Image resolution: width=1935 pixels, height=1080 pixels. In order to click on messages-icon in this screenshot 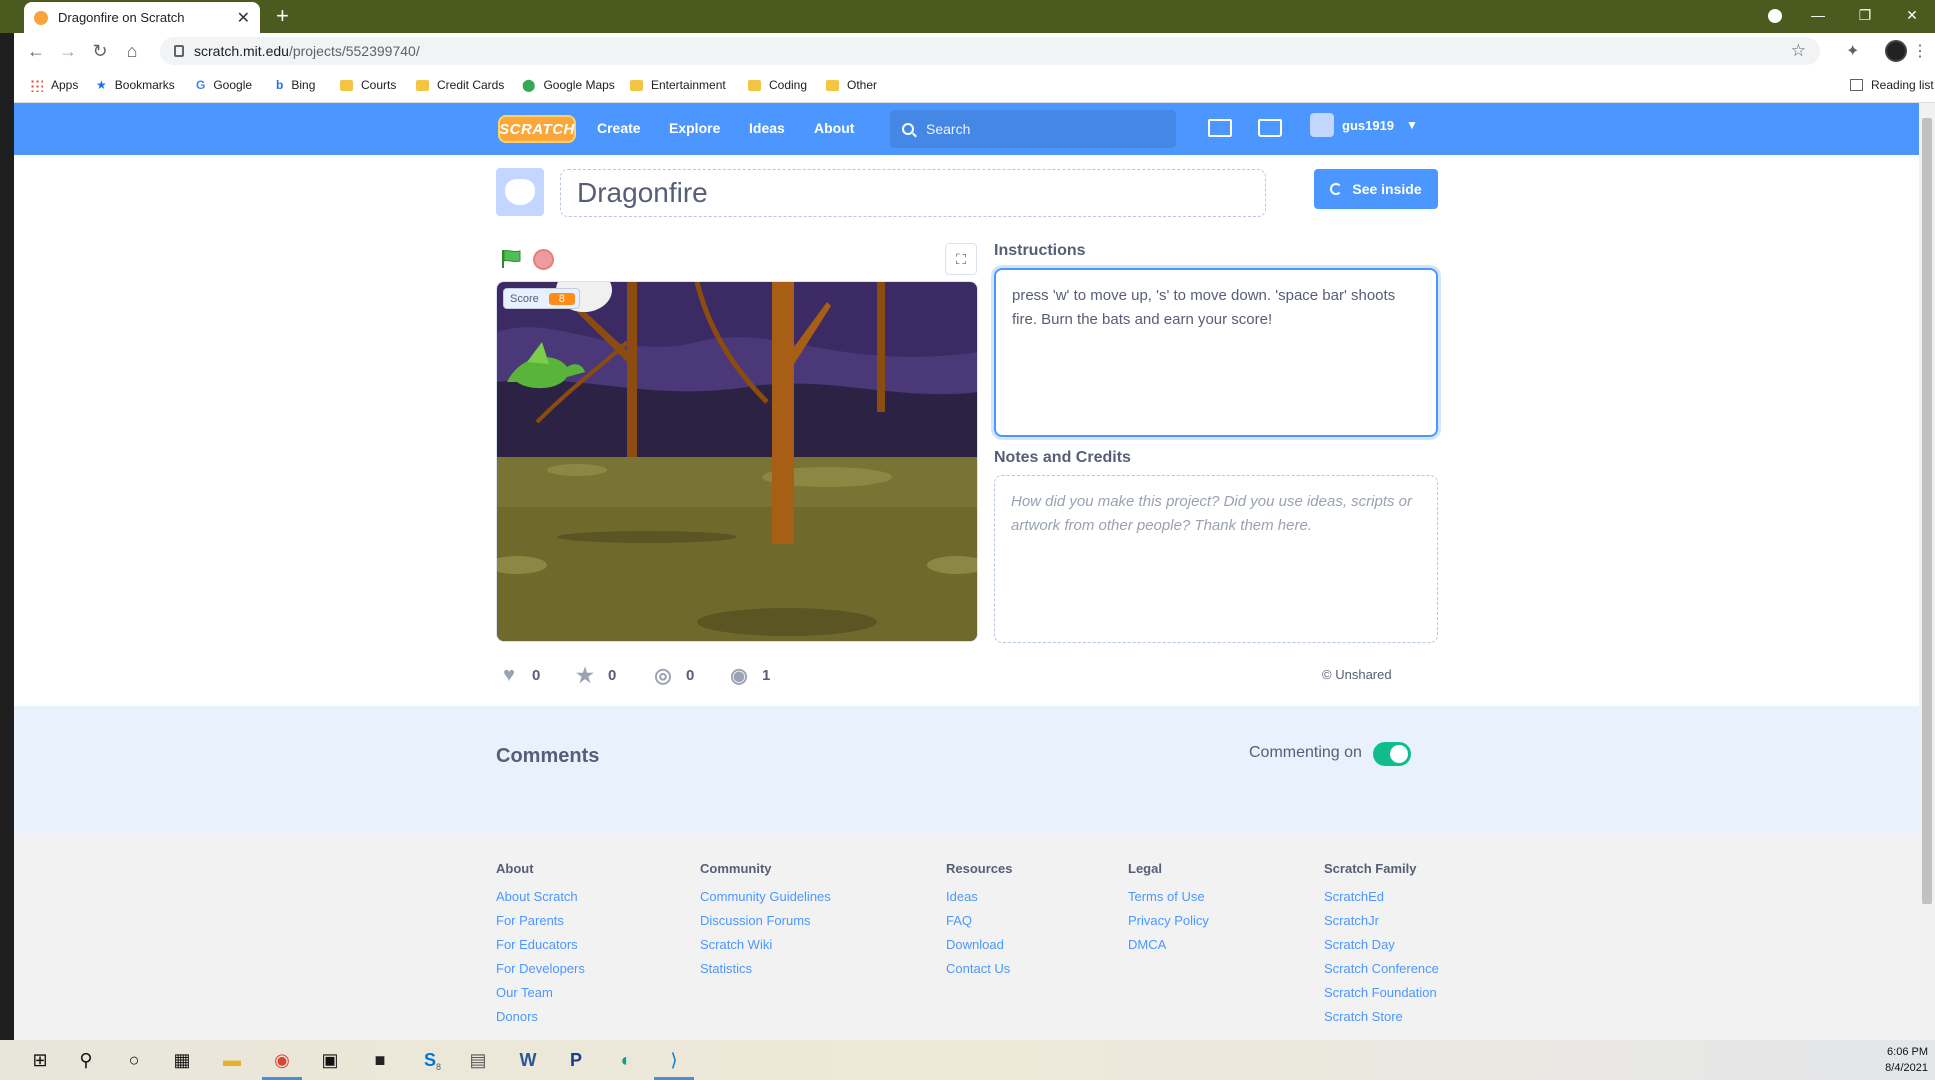, I will do `click(1220, 128)`.